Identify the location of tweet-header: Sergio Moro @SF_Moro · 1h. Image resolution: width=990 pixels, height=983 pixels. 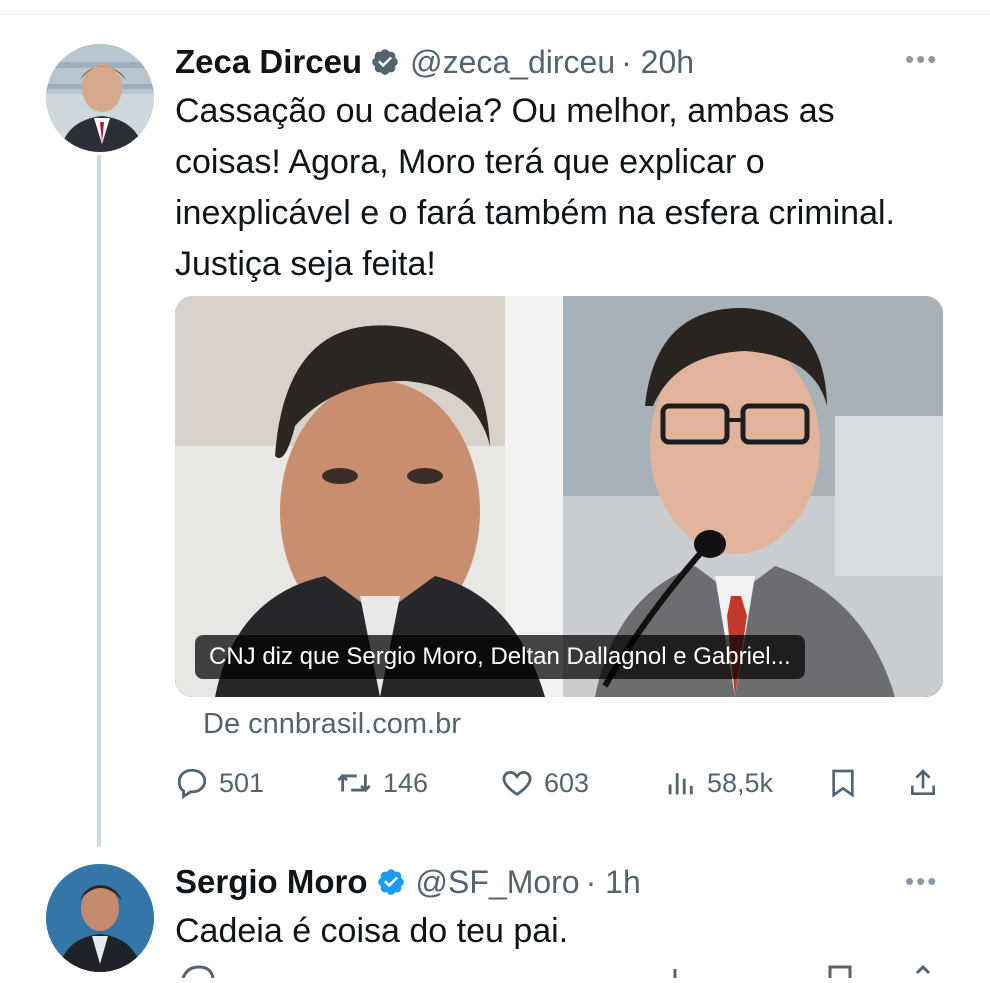
(408, 882).